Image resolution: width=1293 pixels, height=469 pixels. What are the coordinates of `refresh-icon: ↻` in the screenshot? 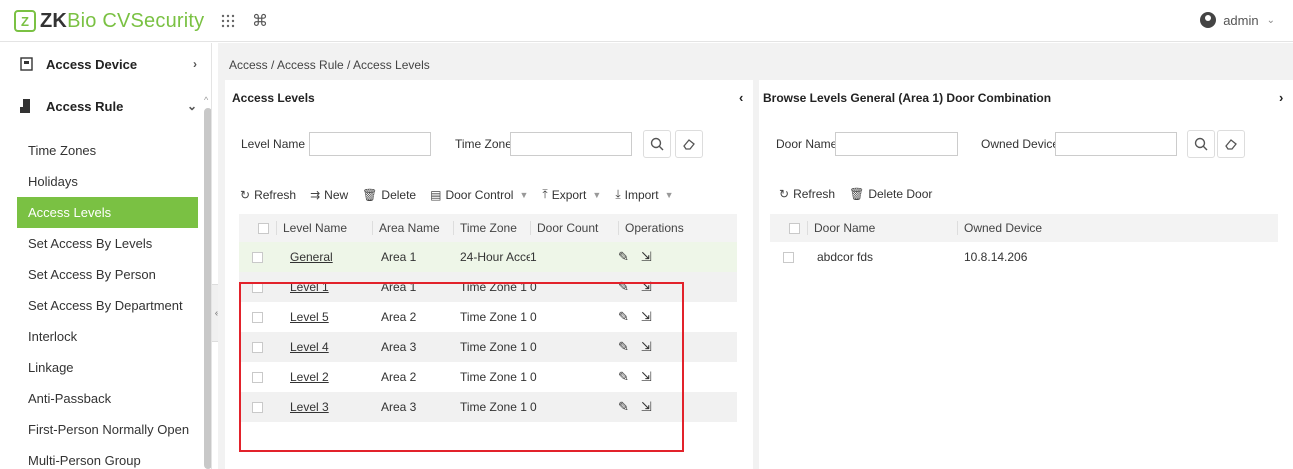 It's located at (784, 194).